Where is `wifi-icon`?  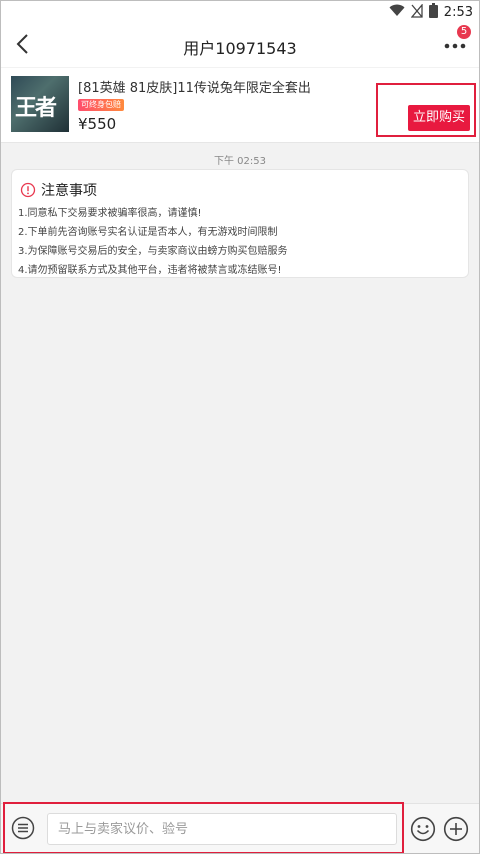 wifi-icon is located at coordinates (397, 12).